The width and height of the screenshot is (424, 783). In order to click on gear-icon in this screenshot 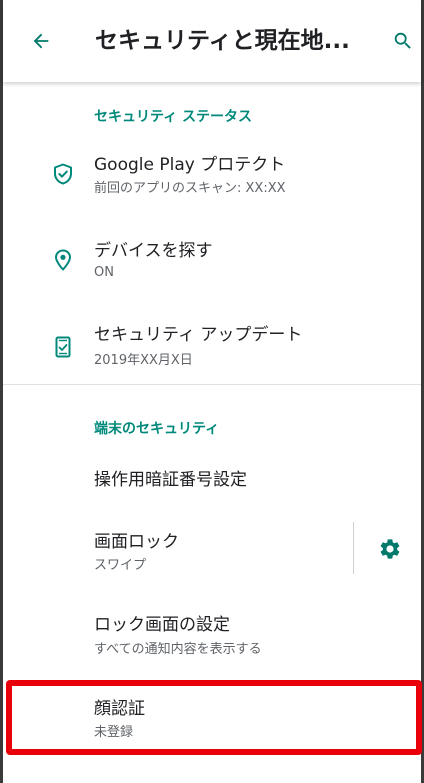, I will do `click(390, 549)`.